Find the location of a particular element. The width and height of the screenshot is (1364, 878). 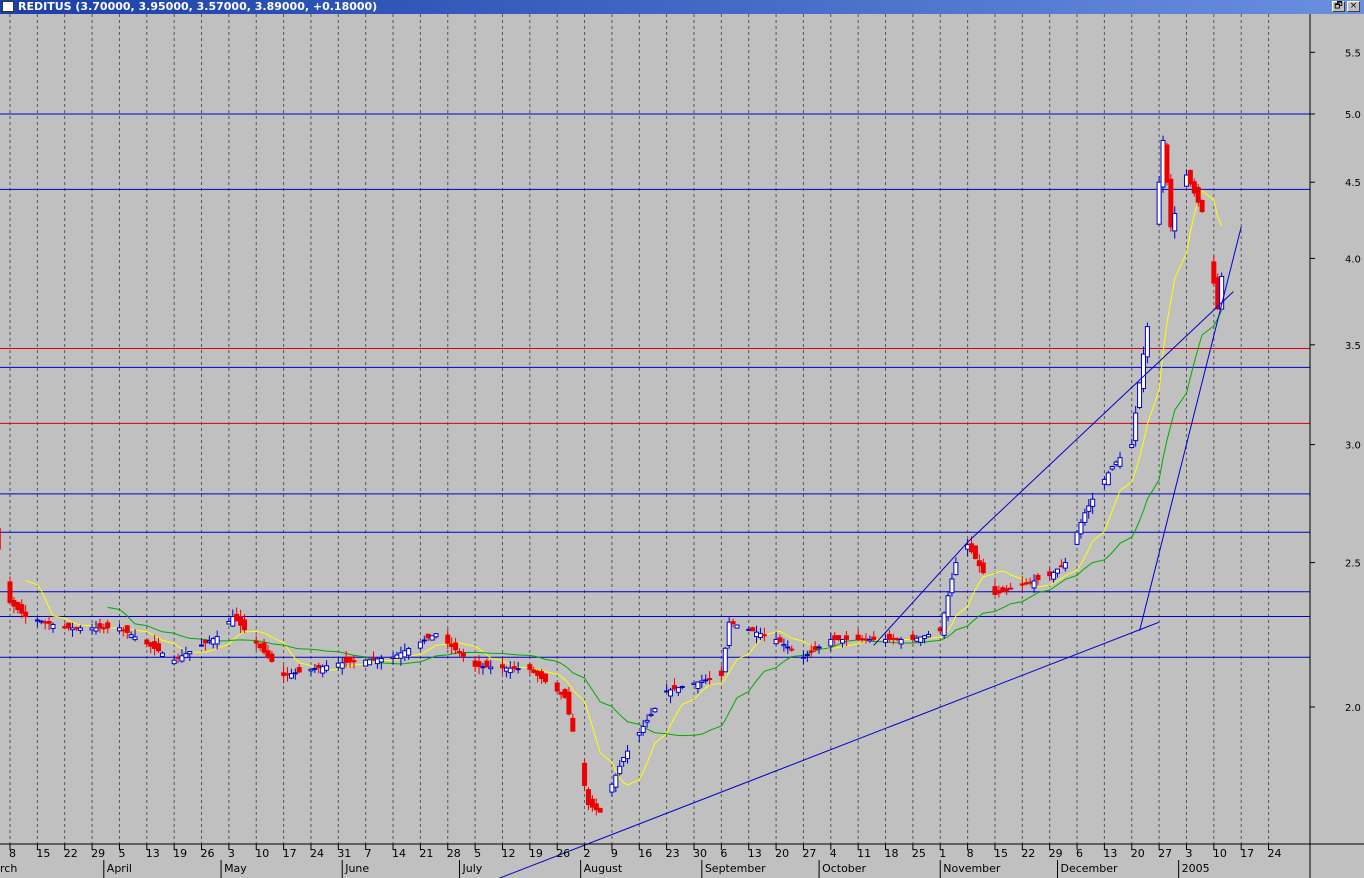

y-tick-label: 3.0 is located at coordinates (1353, 446).